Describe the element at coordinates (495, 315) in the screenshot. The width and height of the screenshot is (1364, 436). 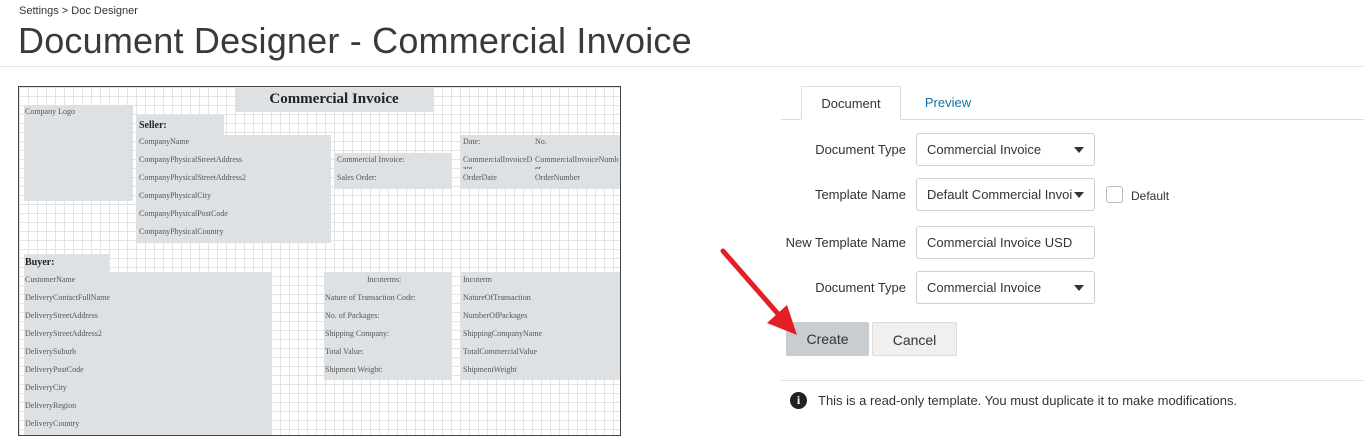
I see `shipping-value: NumberOfPackages` at that location.